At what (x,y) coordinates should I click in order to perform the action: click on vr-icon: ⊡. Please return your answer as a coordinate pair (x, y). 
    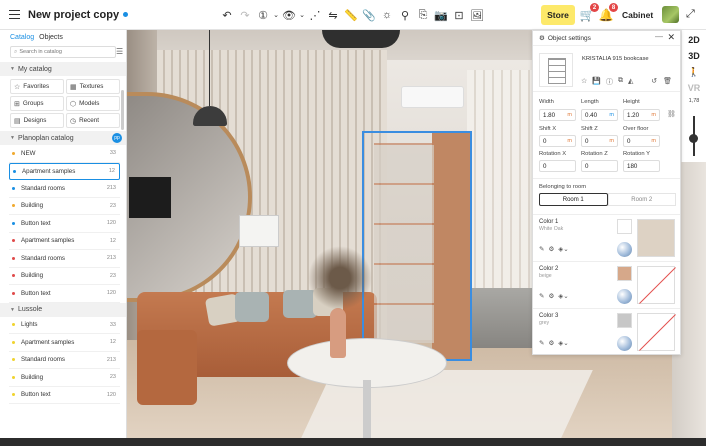
    Looking at the image, I should click on (459, 15).